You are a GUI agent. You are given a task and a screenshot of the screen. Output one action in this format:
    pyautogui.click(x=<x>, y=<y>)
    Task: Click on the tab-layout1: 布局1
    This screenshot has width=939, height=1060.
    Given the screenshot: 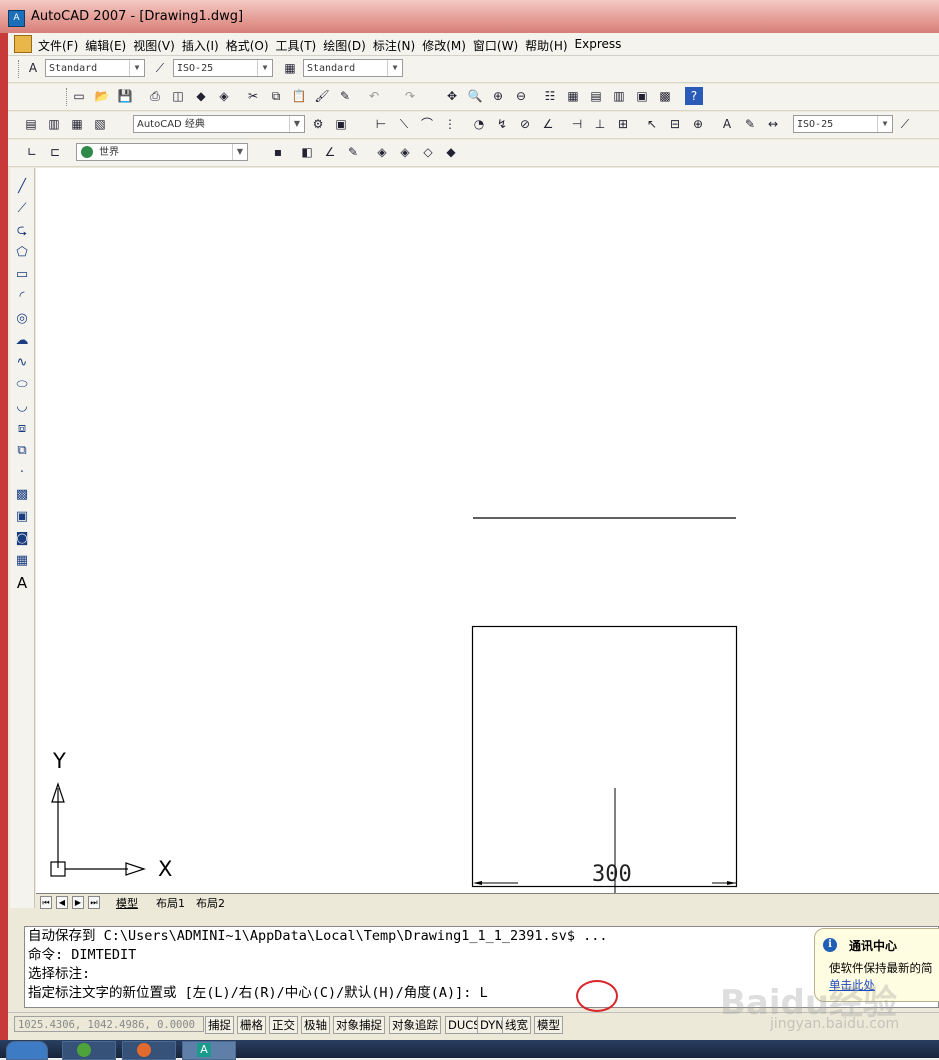 What is the action you would take?
    pyautogui.click(x=170, y=903)
    